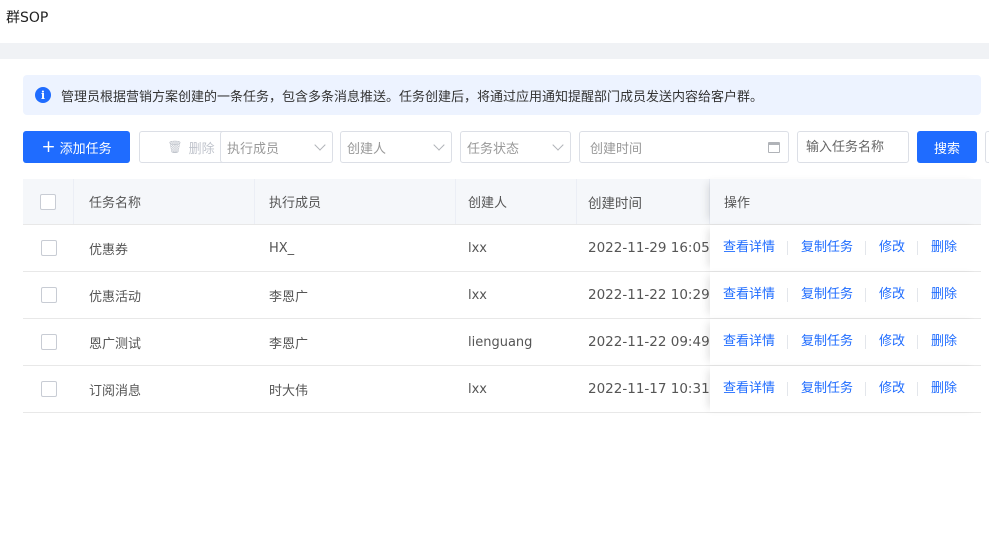 This screenshot has height=535, width=989. I want to click on cell-create-time: 2022-11-17 10:31, so click(649, 389).